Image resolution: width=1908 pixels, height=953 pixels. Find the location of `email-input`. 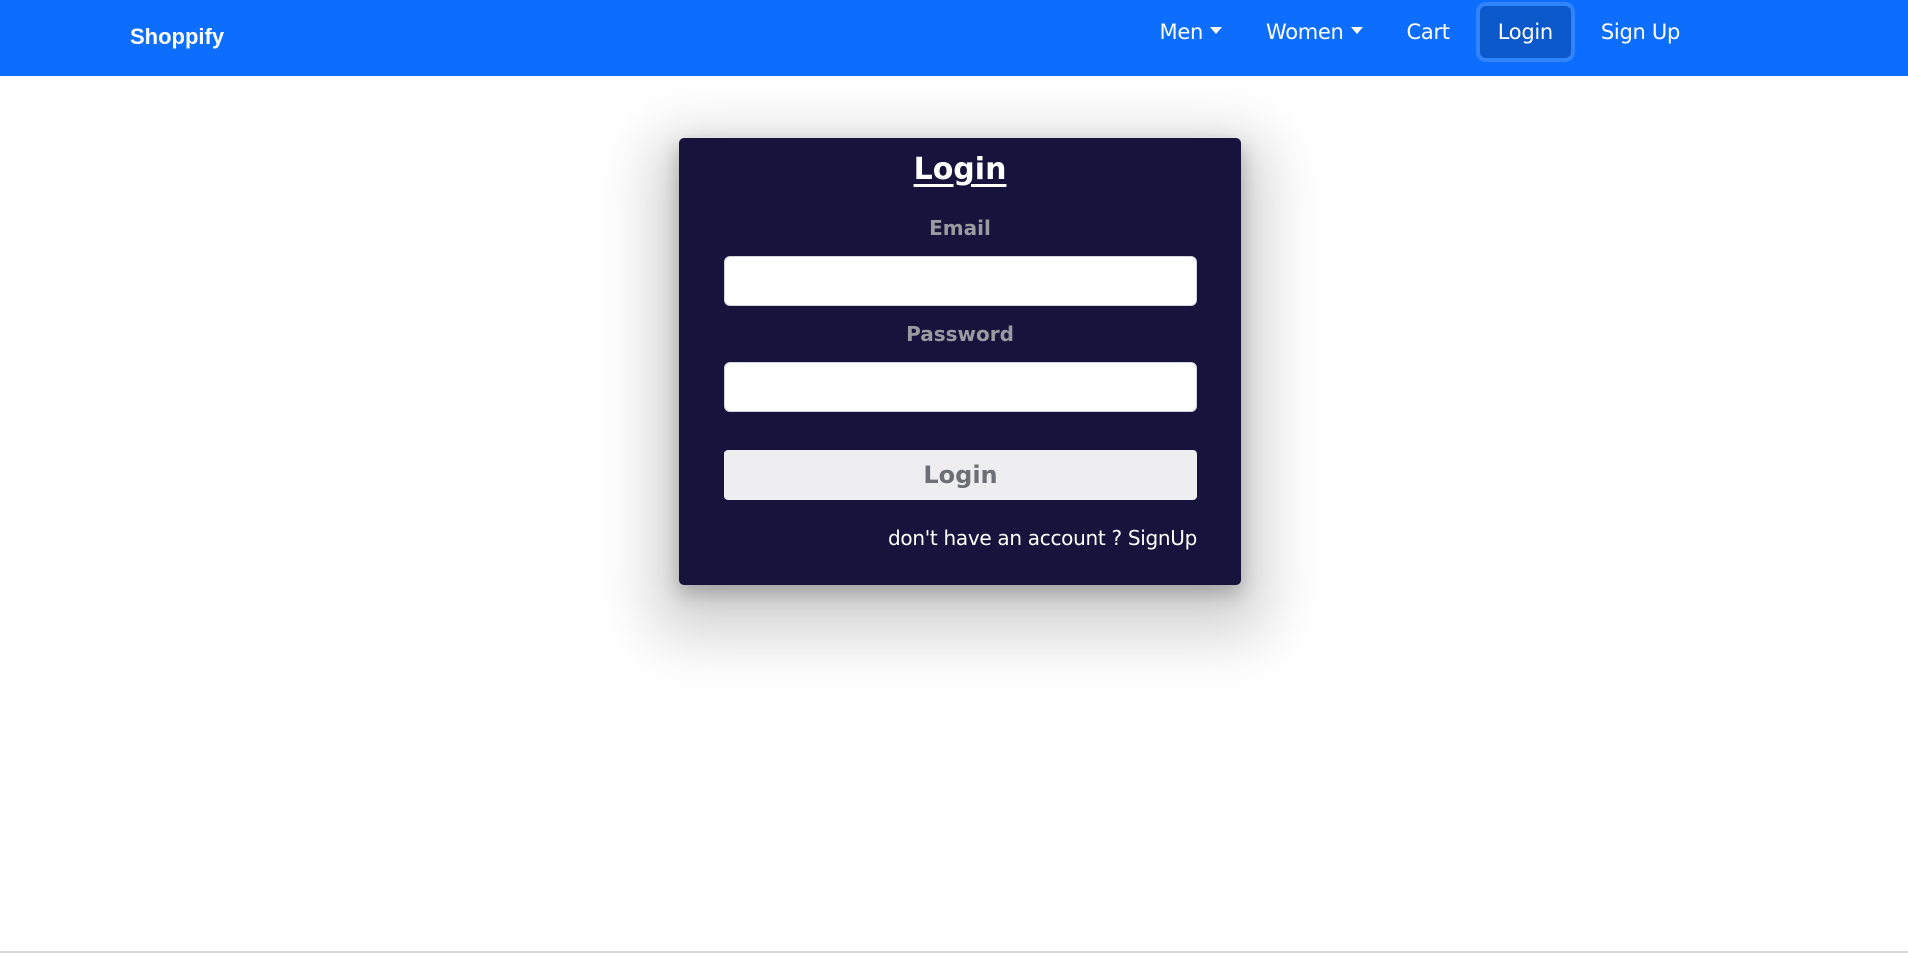

email-input is located at coordinates (960, 281).